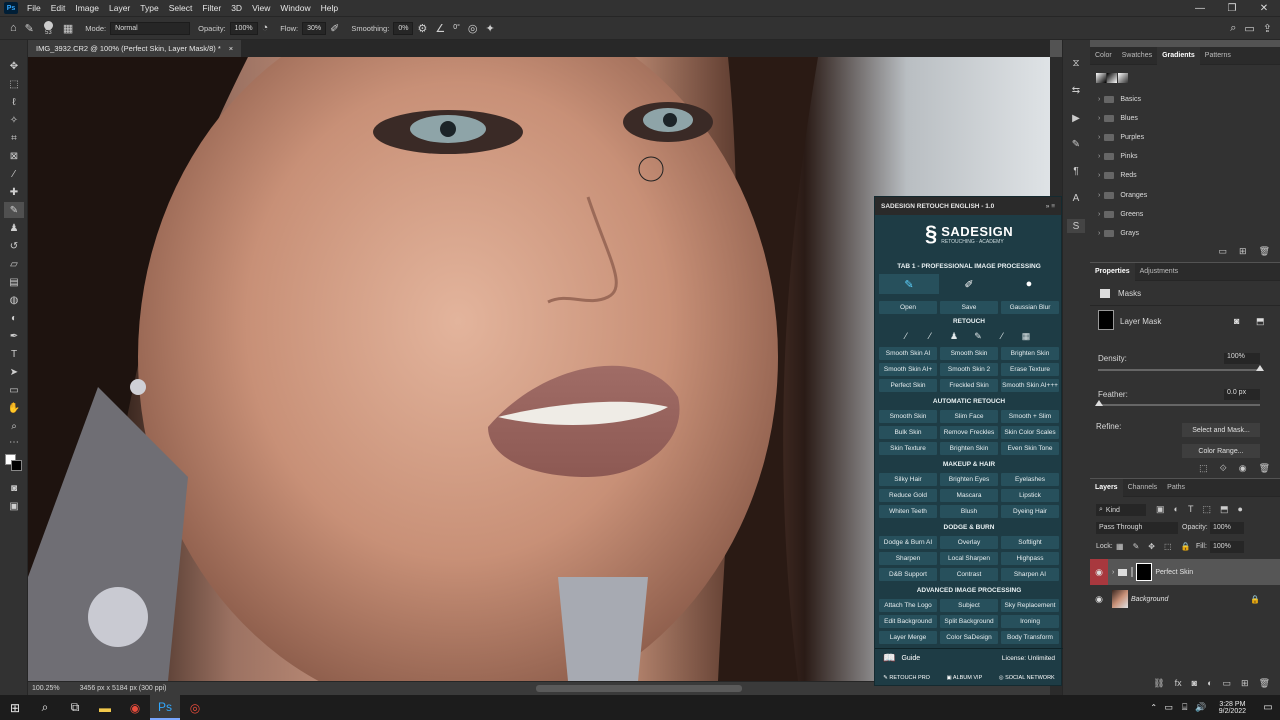 The width and height of the screenshot is (1280, 720). I want to click on new-folder-icon: ▭, so click(1223, 251).